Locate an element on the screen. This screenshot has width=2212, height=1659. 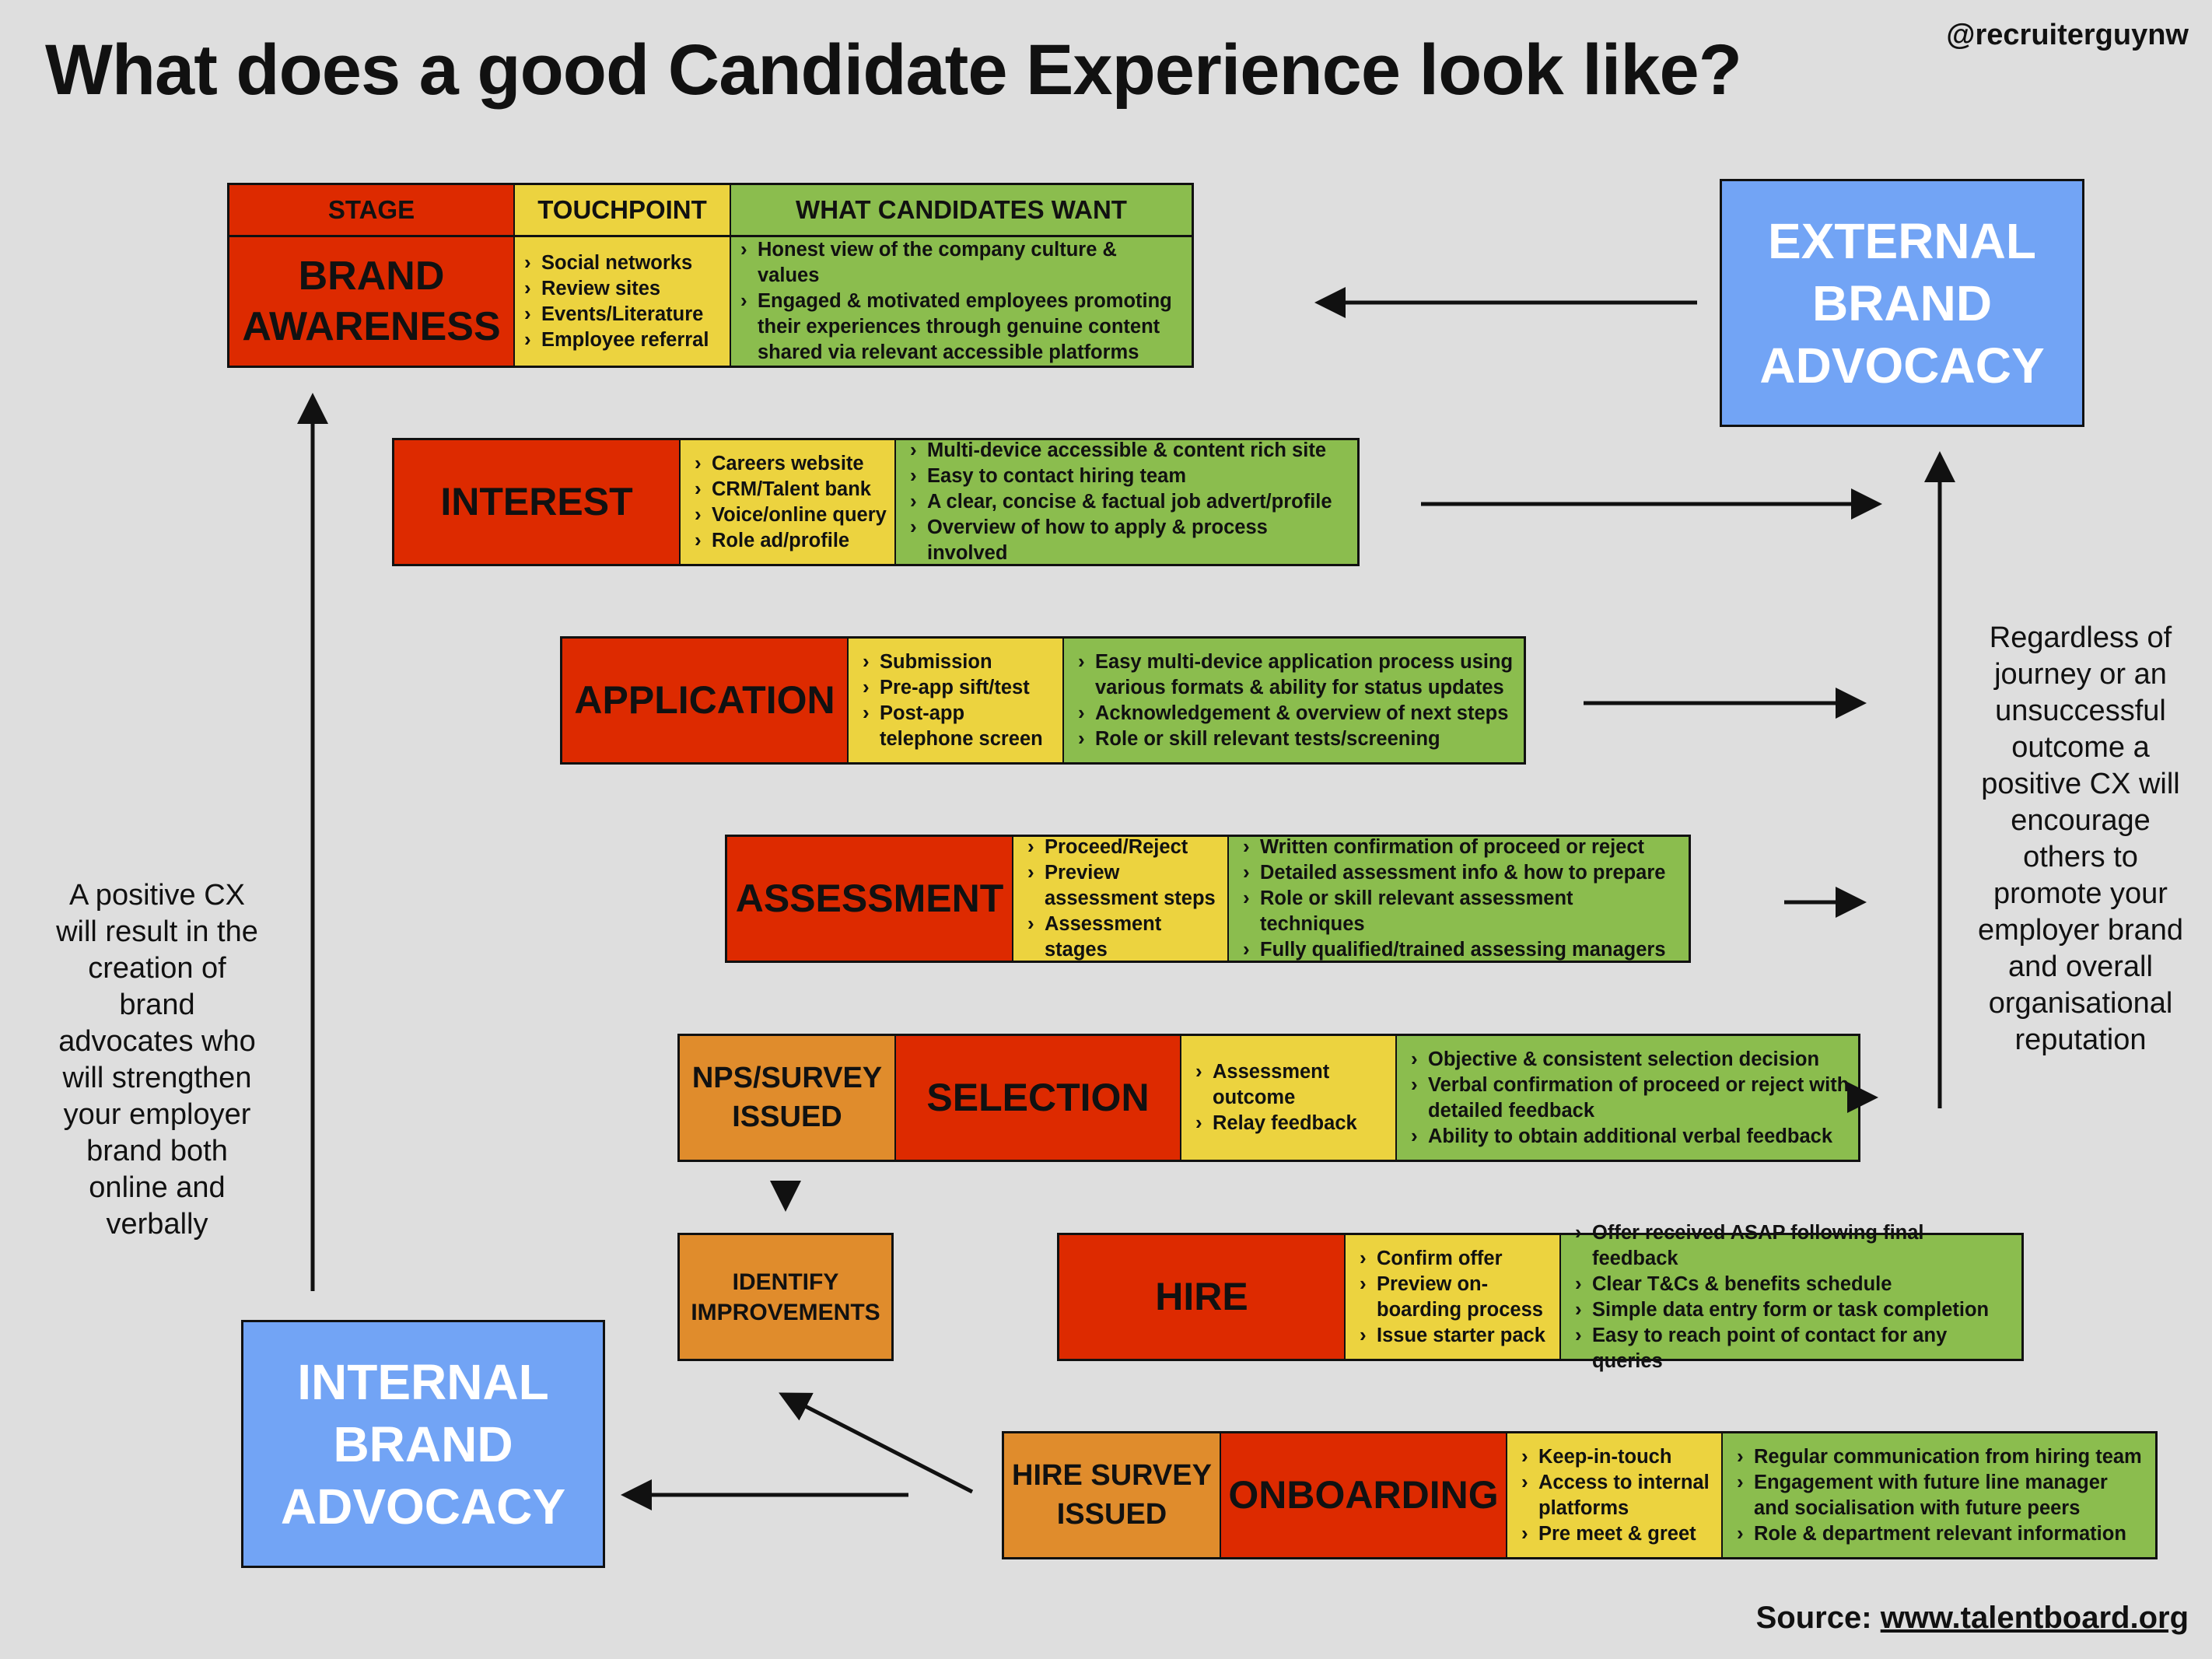
source-credit: Source: www.talentboard.org is located at coordinates (1973, 1619).